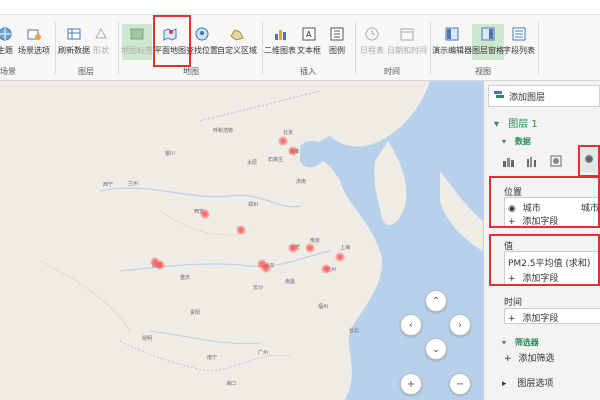 The image size is (600, 400). I want to click on expand-triangle-icon: ▸, so click(504, 384).